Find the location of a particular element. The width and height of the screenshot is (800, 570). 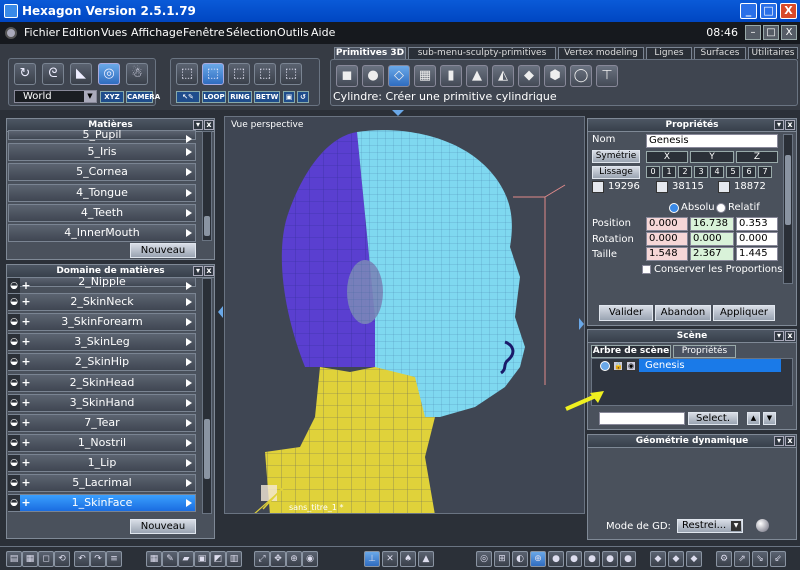

scene-node-genesis: Genesis is located at coordinates (710, 365).